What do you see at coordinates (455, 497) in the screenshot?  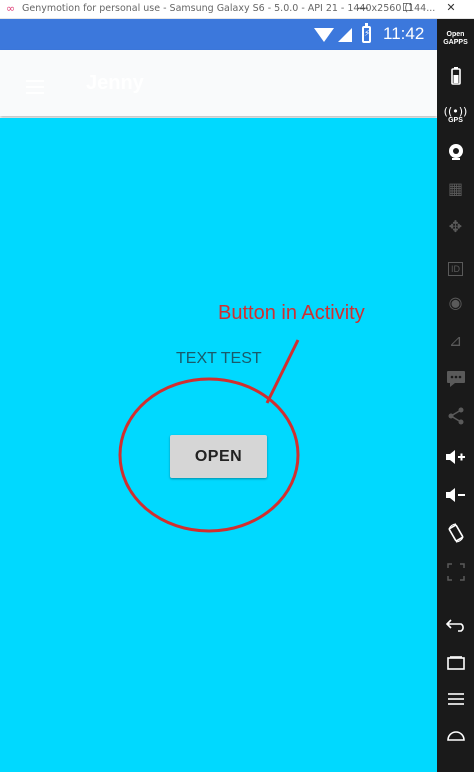 I see `volume-down-icon` at bounding box center [455, 497].